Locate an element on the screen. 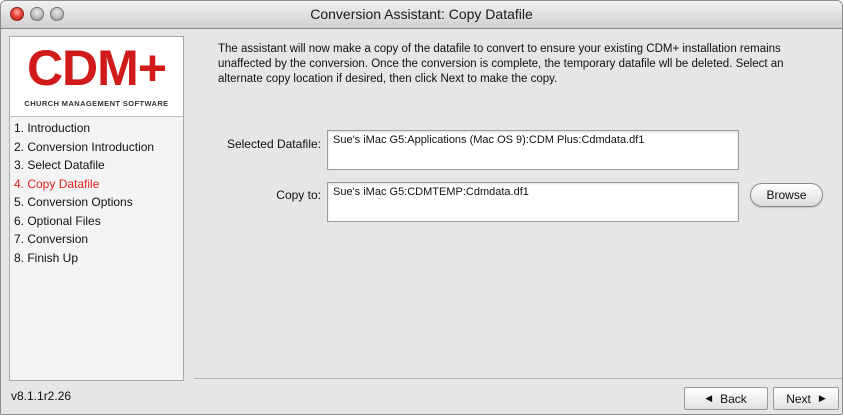 The height and width of the screenshot is (416, 844). next-button-label: Next is located at coordinates (798, 398).